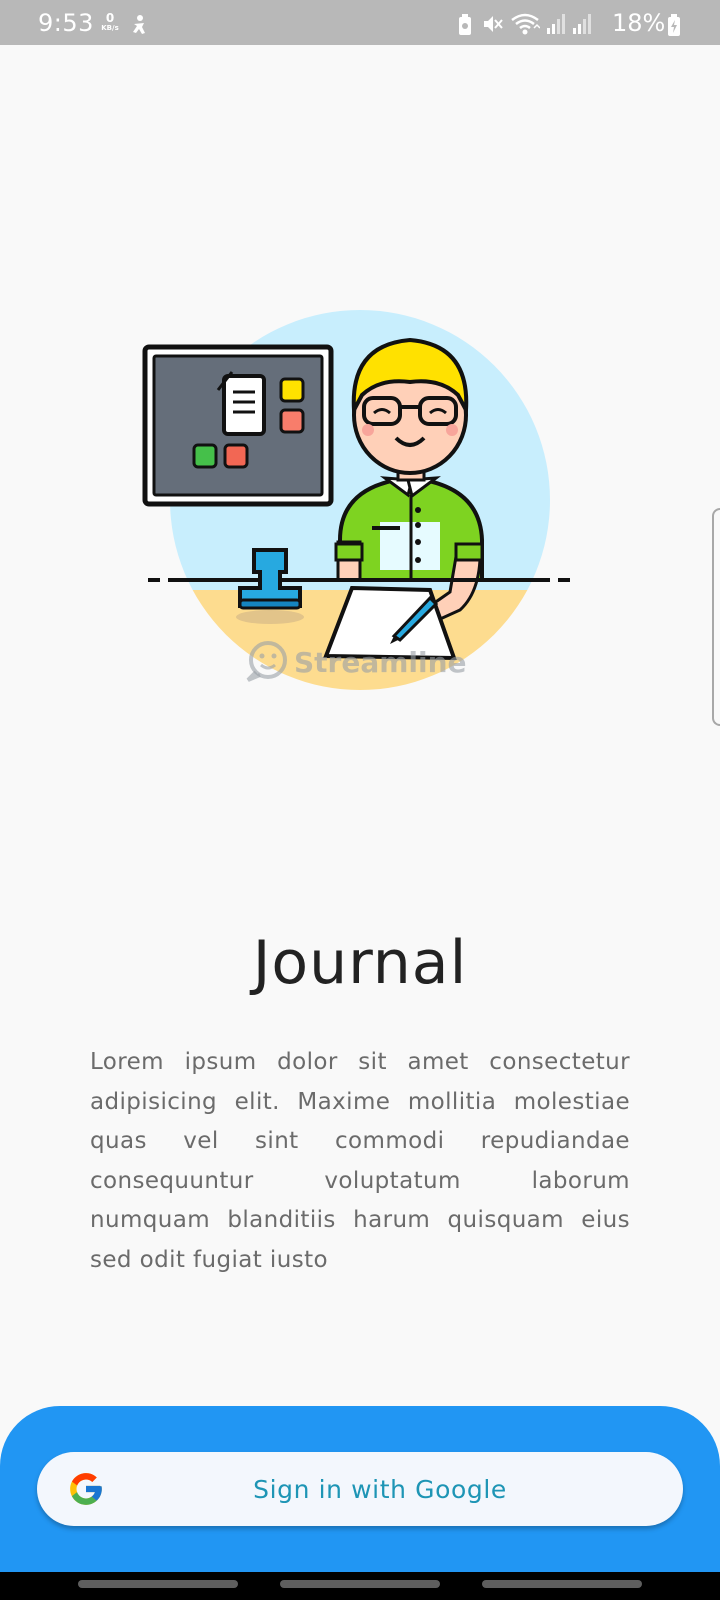 This screenshot has width=720, height=1600. What do you see at coordinates (356, 500) in the screenshot?
I see `journal-illustration: Streamline` at bounding box center [356, 500].